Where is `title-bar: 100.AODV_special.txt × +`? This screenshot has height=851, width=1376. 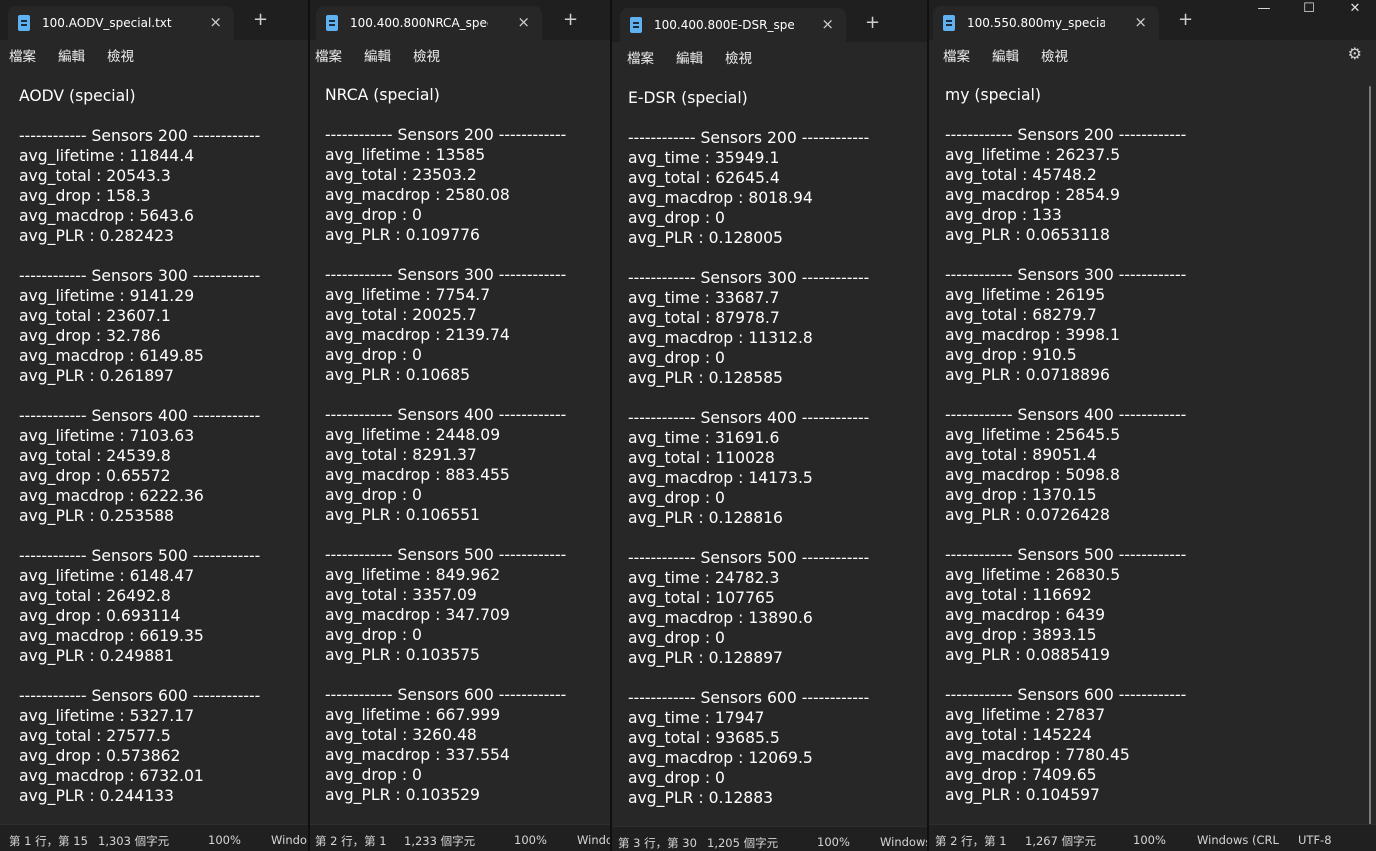
title-bar: 100.AODV_special.txt × + is located at coordinates (154, 20).